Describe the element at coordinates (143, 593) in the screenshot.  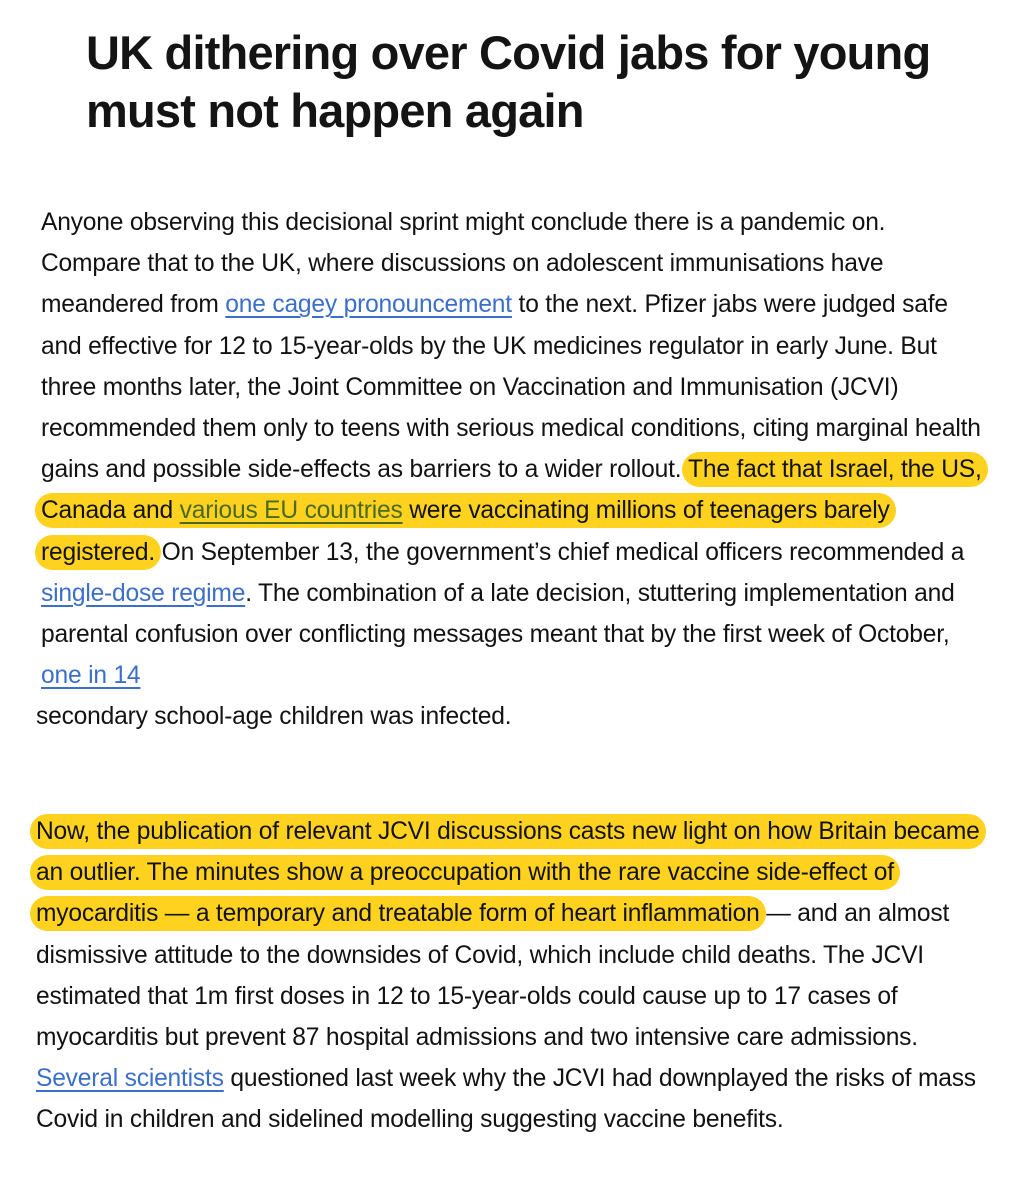
I see `link-single-dose-regime: single-dose regime` at that location.